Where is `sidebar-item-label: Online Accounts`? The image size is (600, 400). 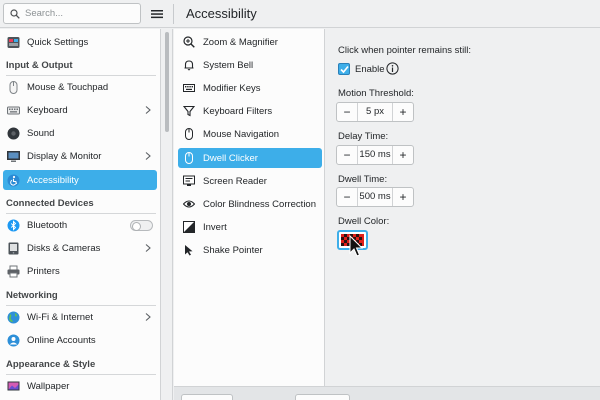
sidebar-item-label: Online Accounts is located at coordinates (61, 340).